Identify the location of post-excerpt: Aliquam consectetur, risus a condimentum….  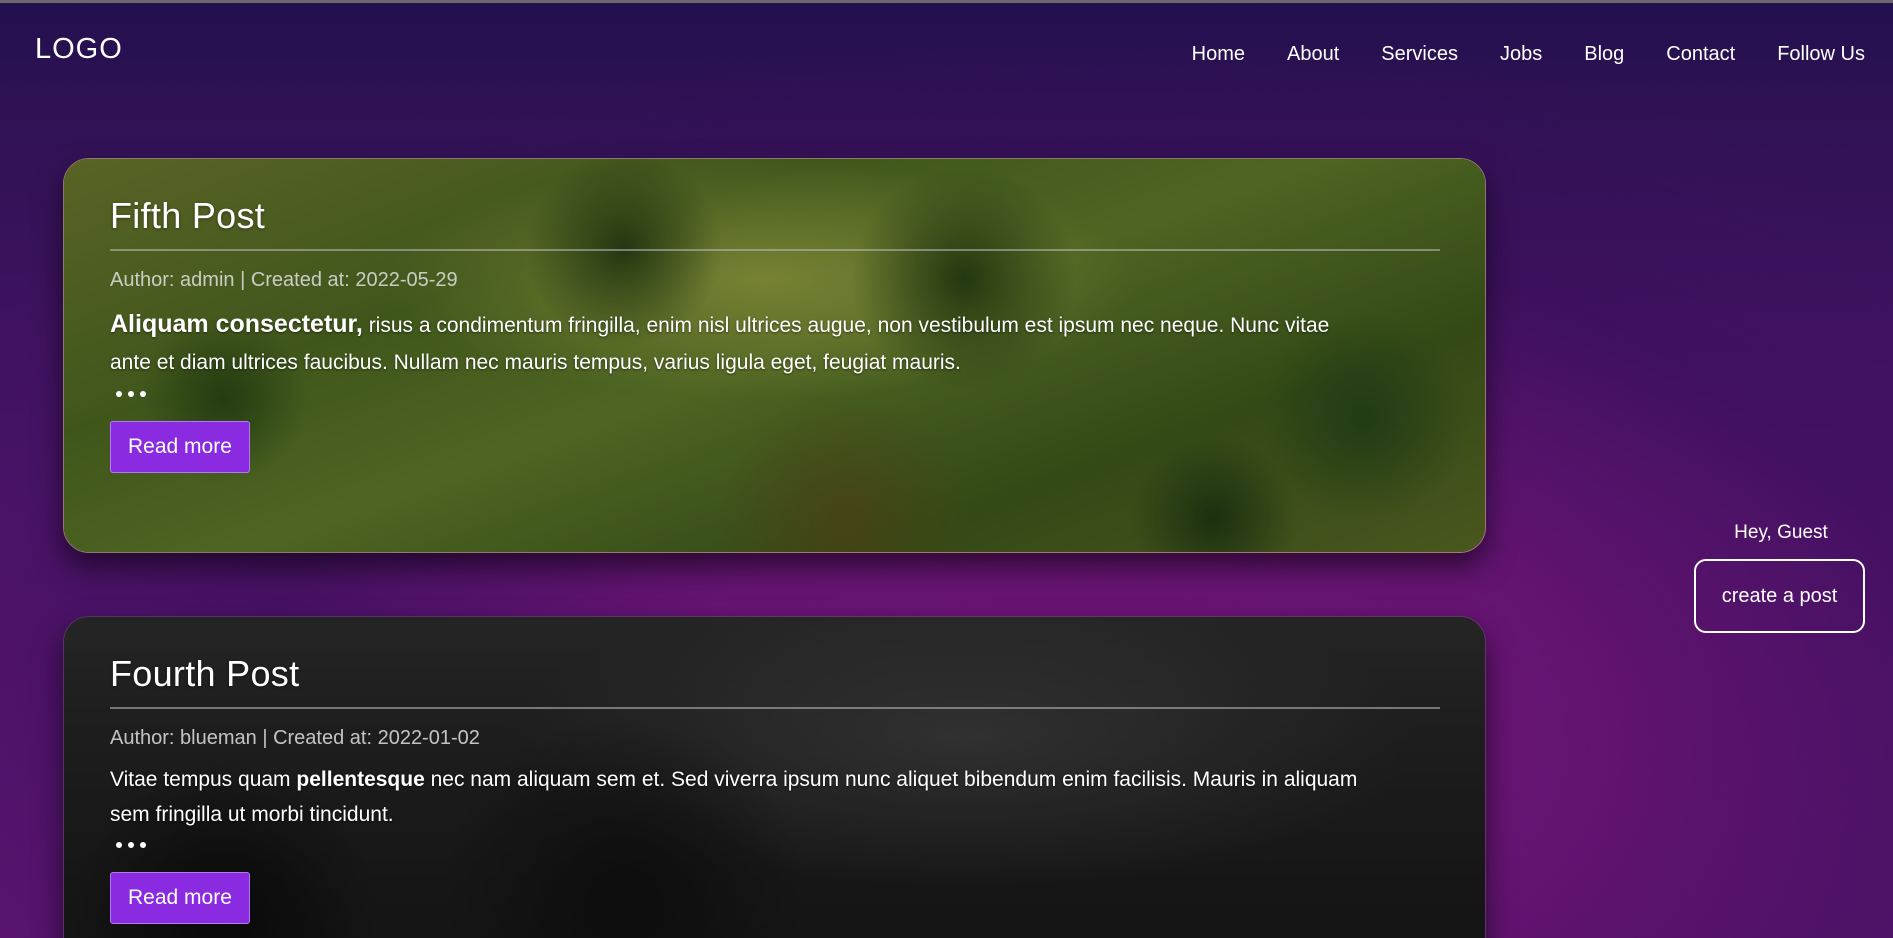
(740, 343).